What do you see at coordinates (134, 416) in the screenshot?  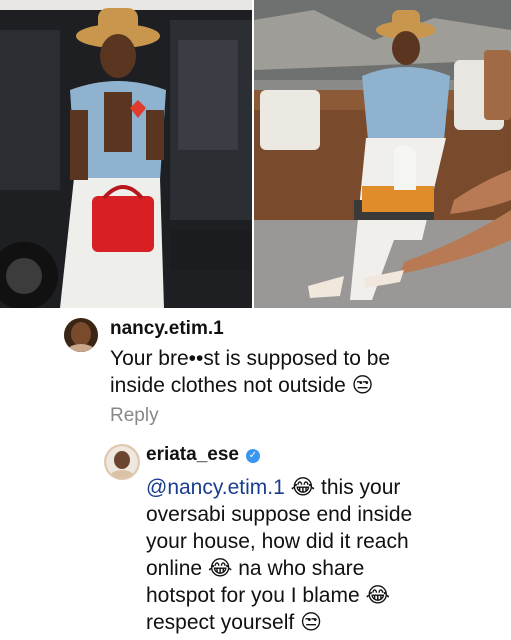 I see `reply-button: Reply` at bounding box center [134, 416].